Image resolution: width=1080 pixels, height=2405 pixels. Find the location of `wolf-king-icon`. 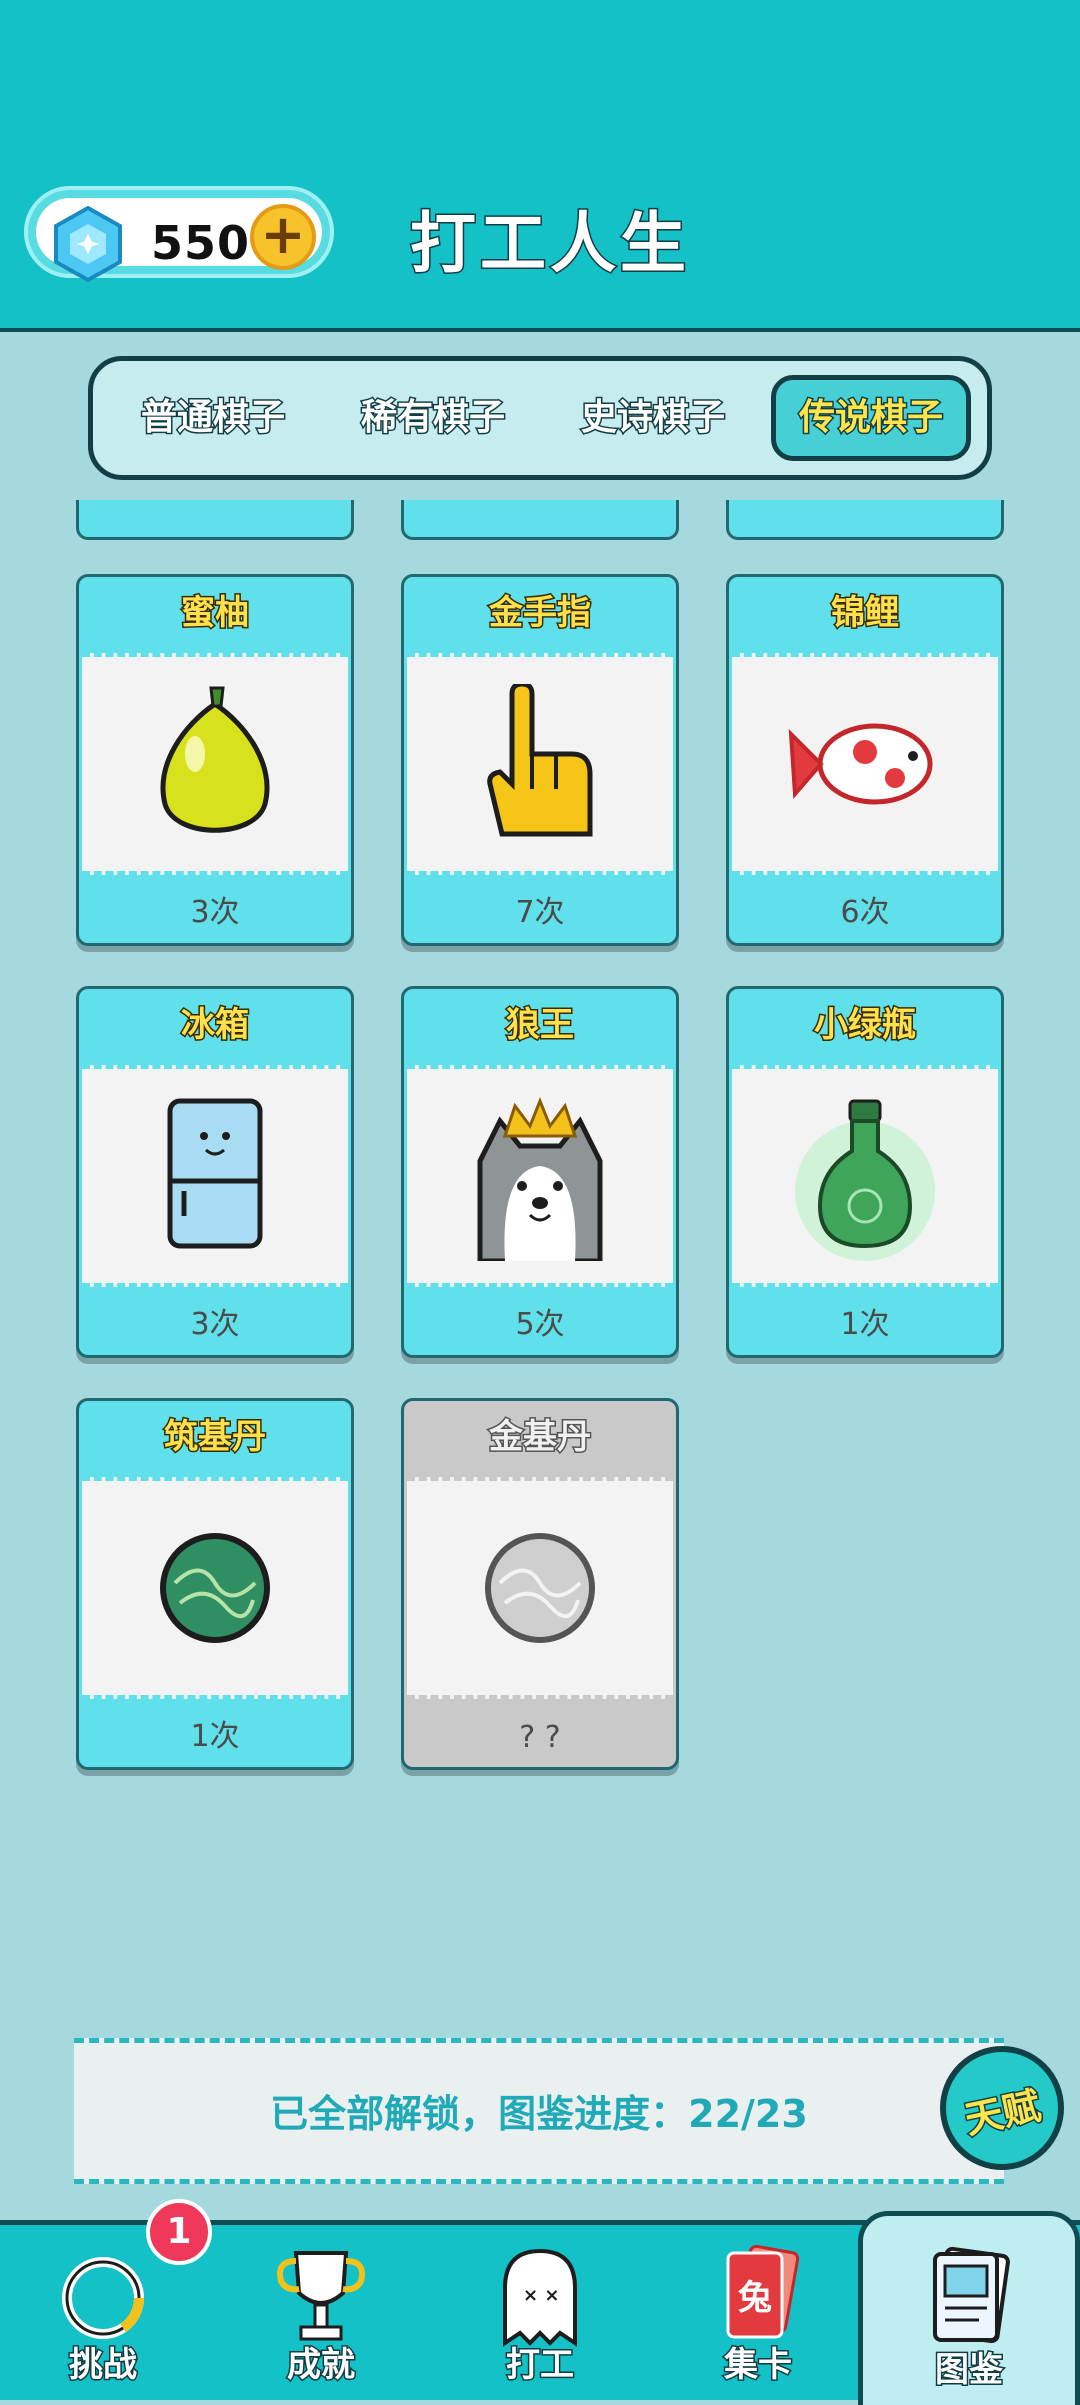

wolf-king-icon is located at coordinates (540, 1178).